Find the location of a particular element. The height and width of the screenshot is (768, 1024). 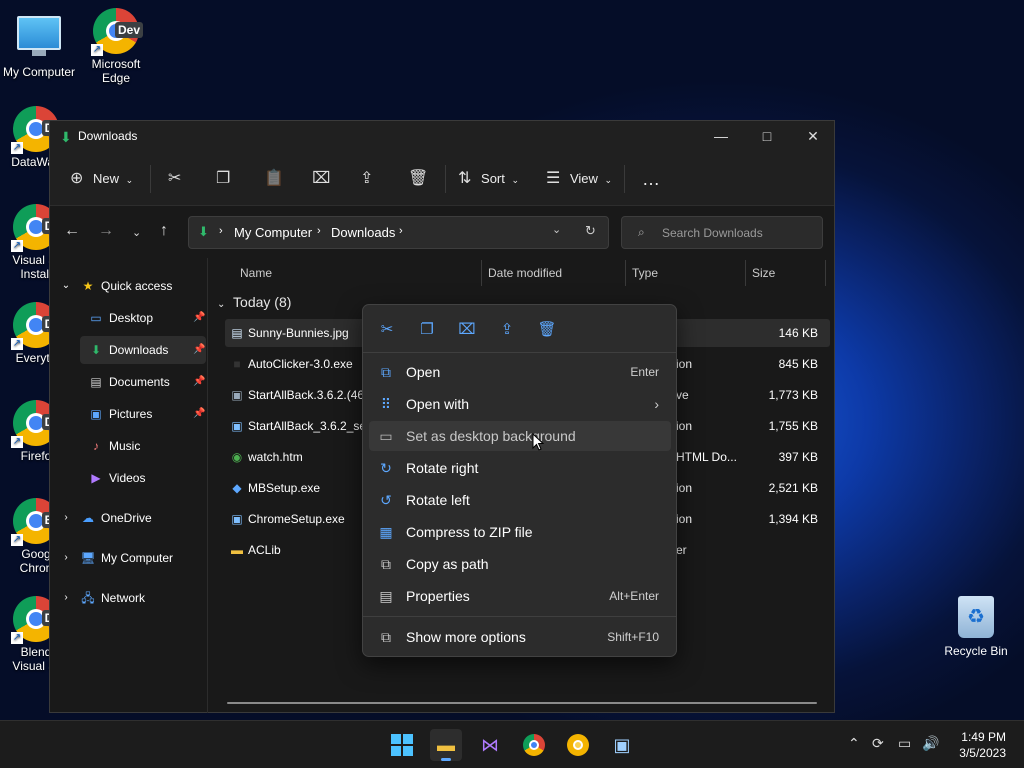

update-icon: ⟳ is located at coordinates (878, 743).